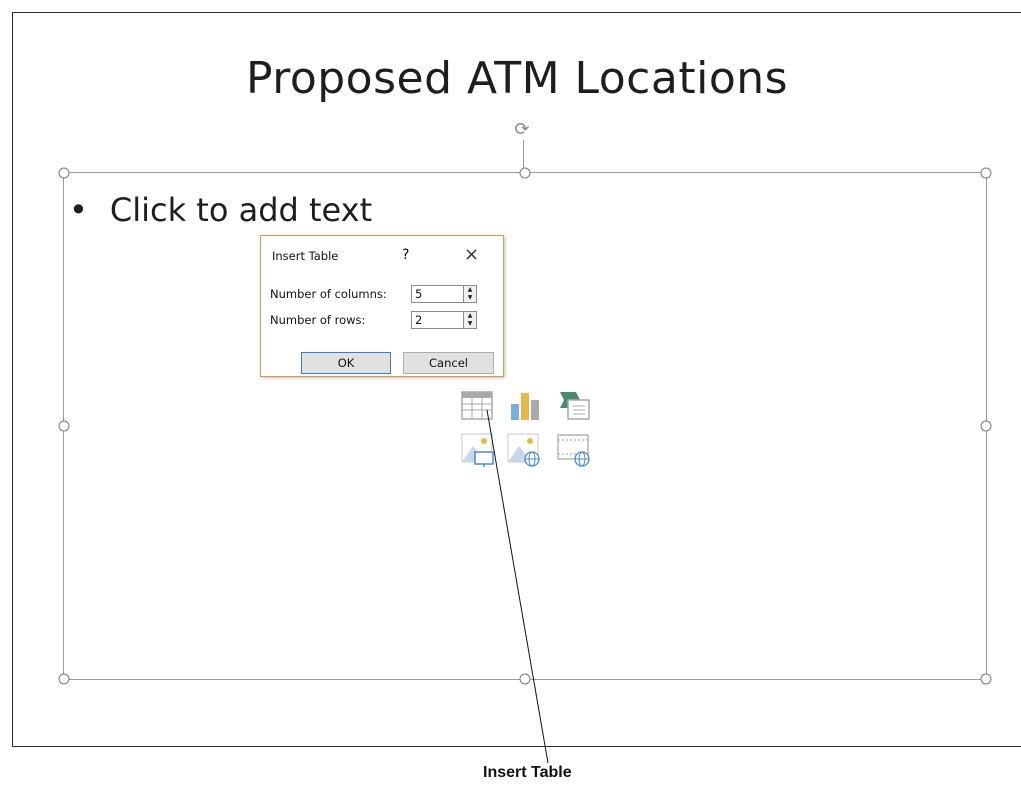 The image size is (1021, 808). I want to click on callout-label: Insert Table, so click(527, 772).